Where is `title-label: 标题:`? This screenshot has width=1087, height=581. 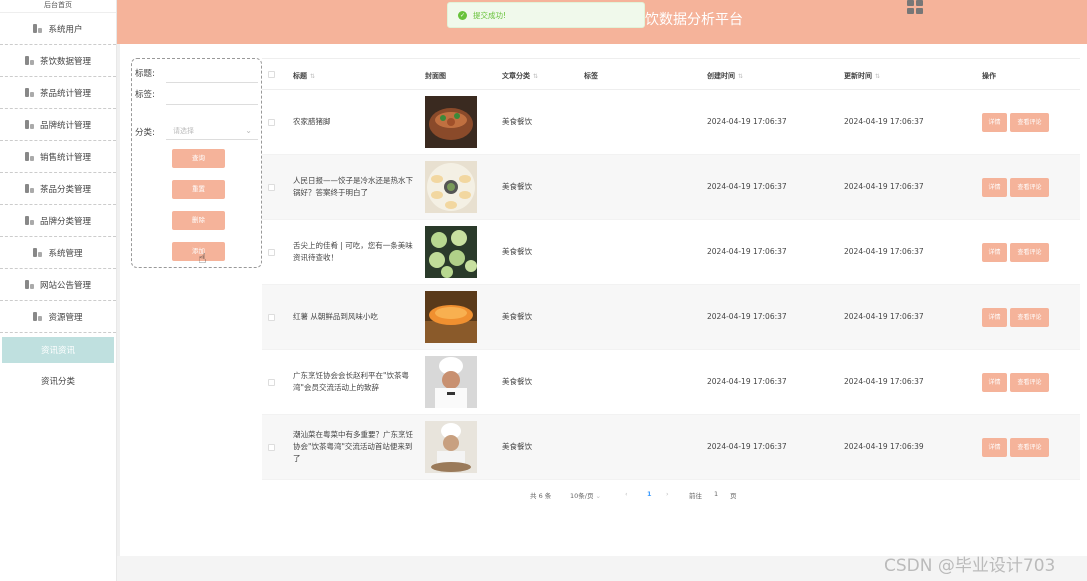 title-label: 标题: is located at coordinates (145, 74).